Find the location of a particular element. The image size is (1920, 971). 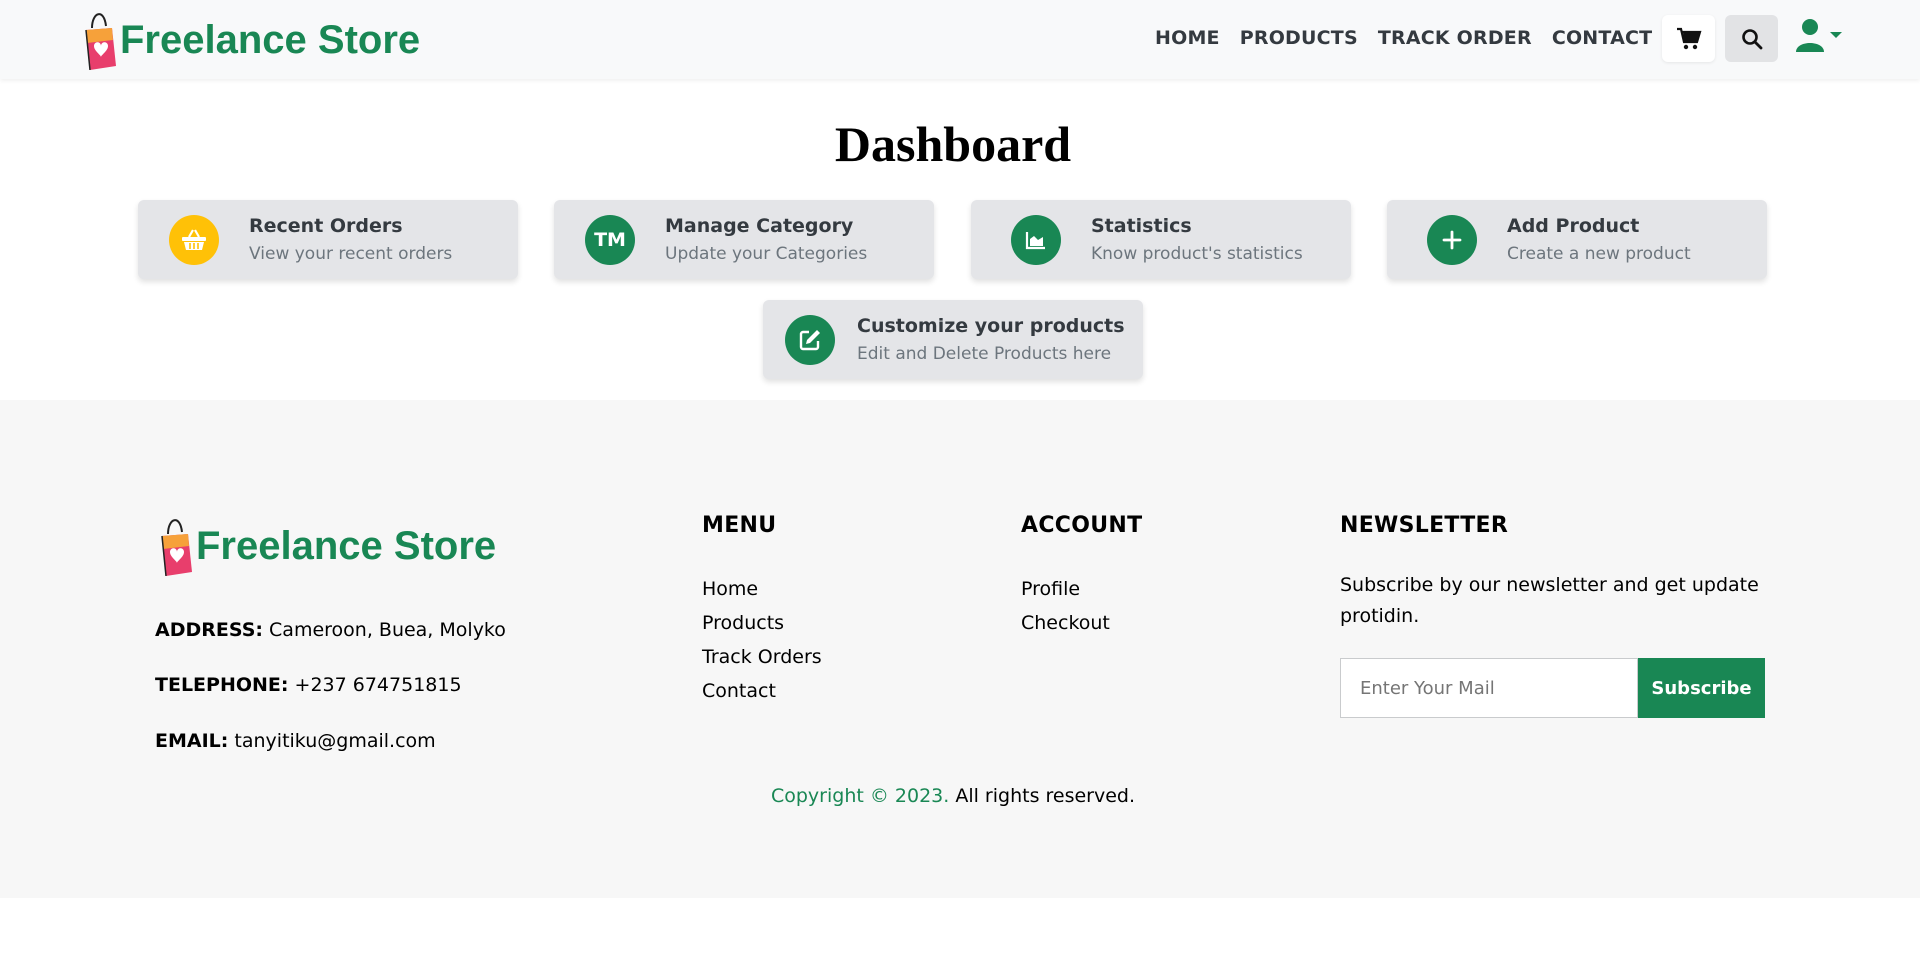

footer-link-track-orders: Track Orders is located at coordinates (762, 663).